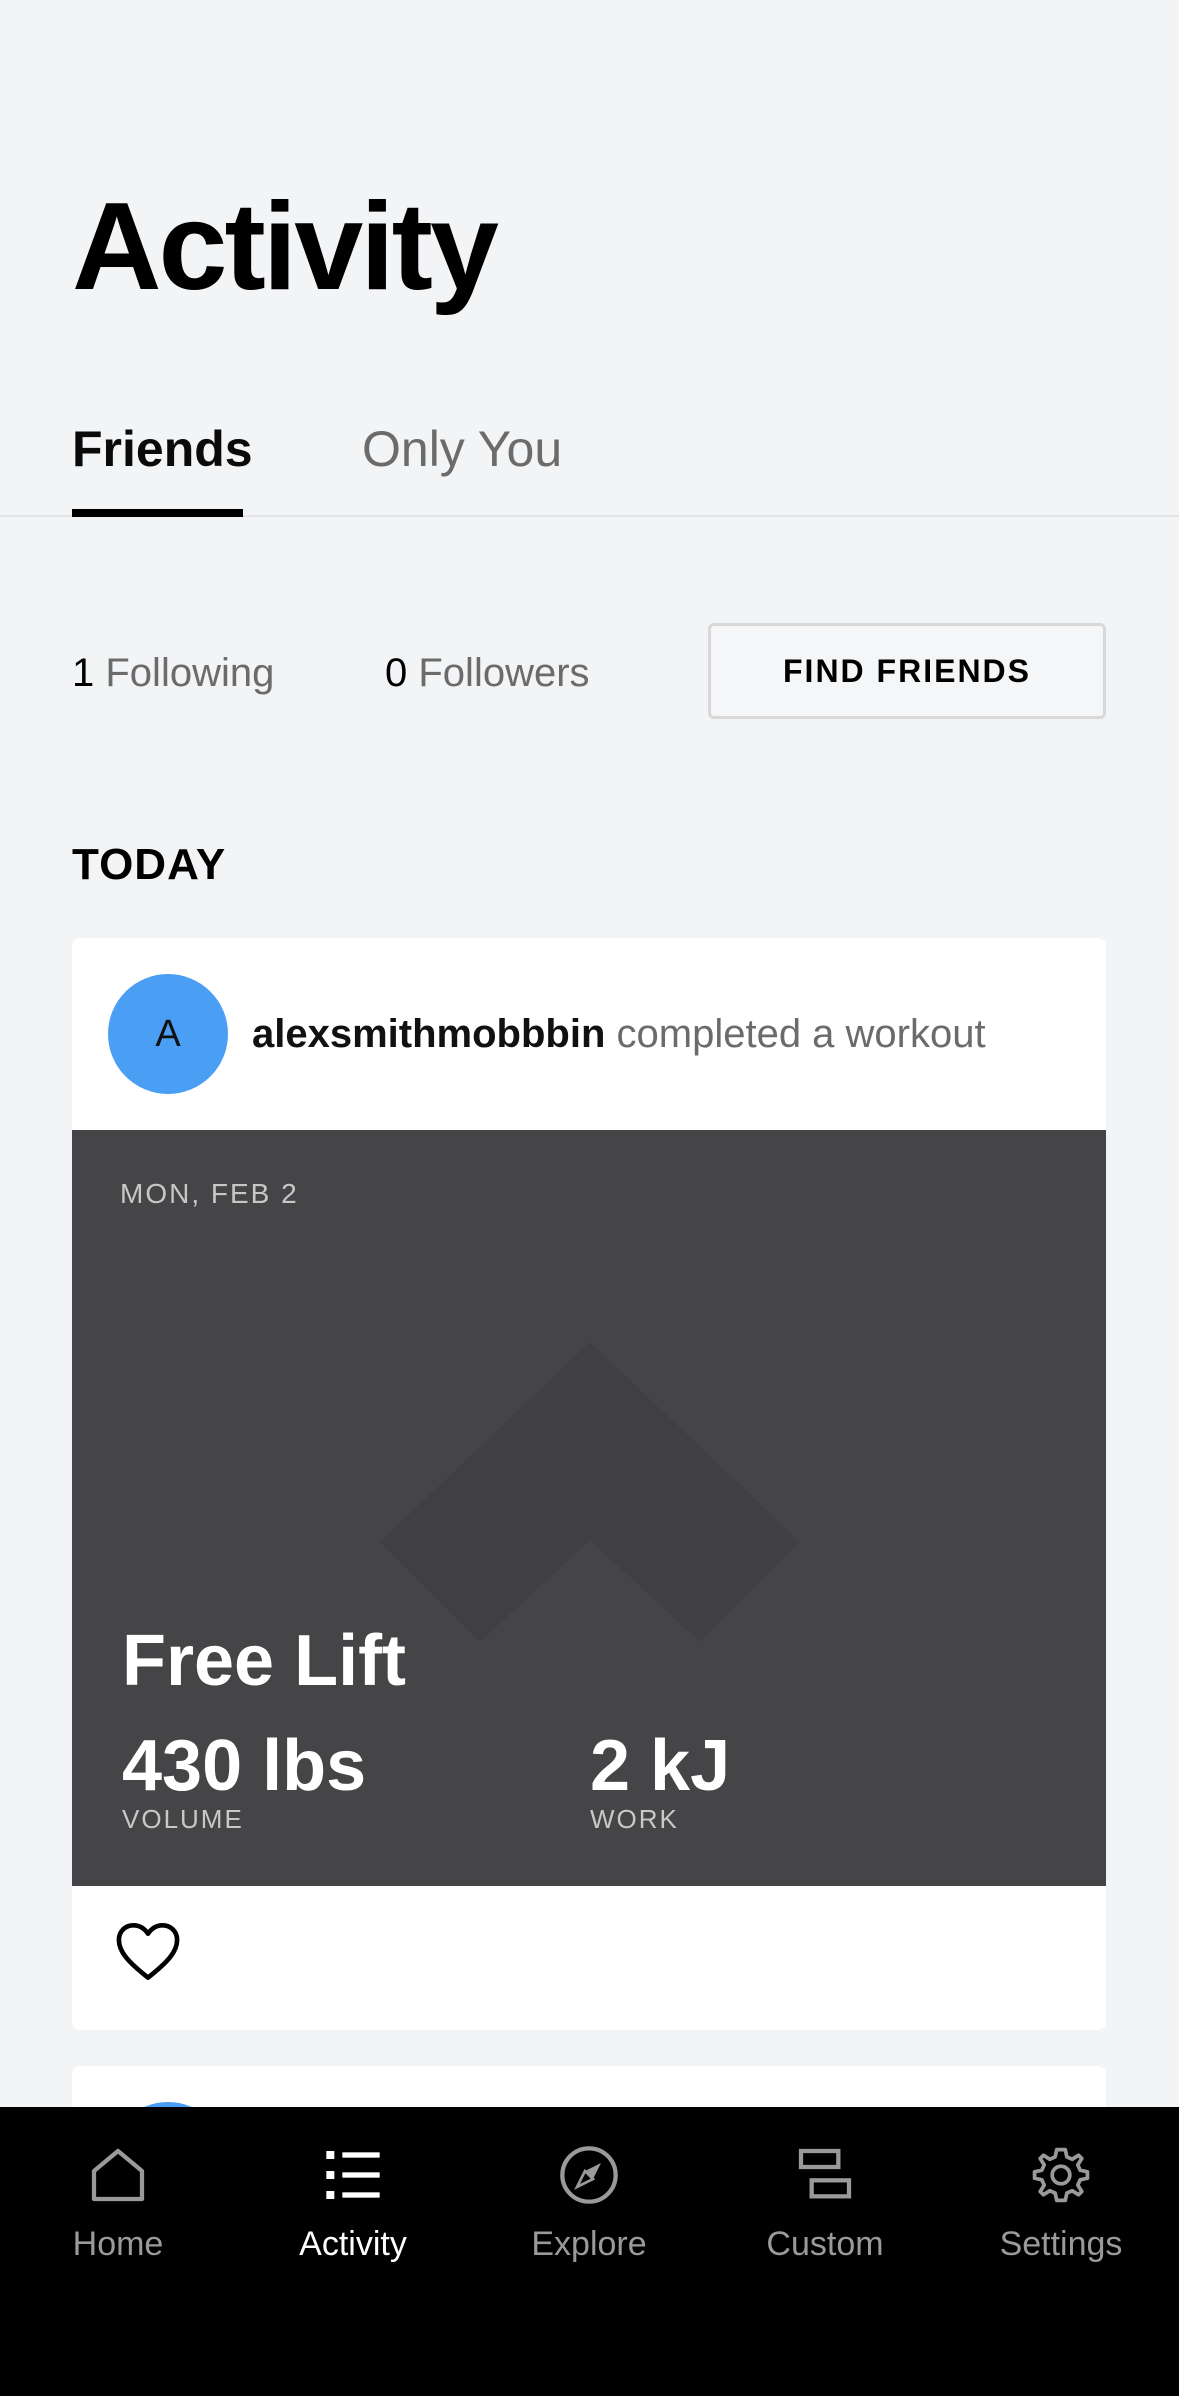 Image resolution: width=1179 pixels, height=2396 pixels. I want to click on followers-stat: 0 Followers, so click(487, 673).